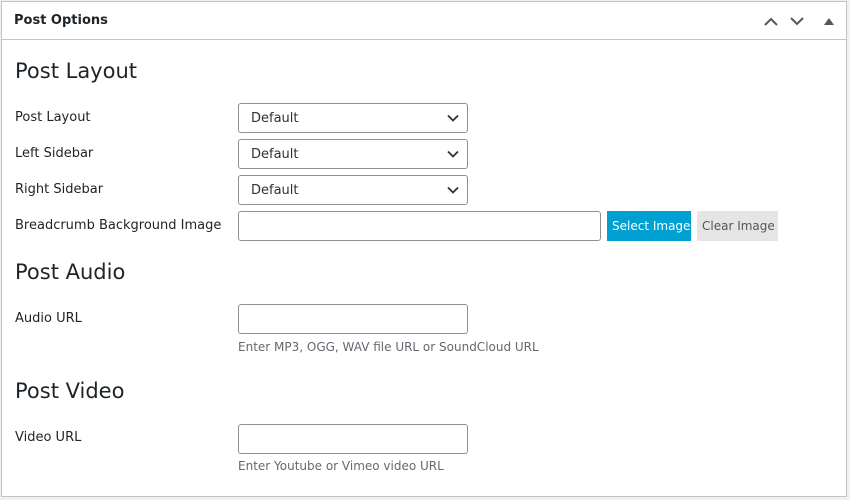 This screenshot has width=850, height=500. Describe the element at coordinates (353, 118) in the screenshot. I see `post-layout-select: Default` at that location.